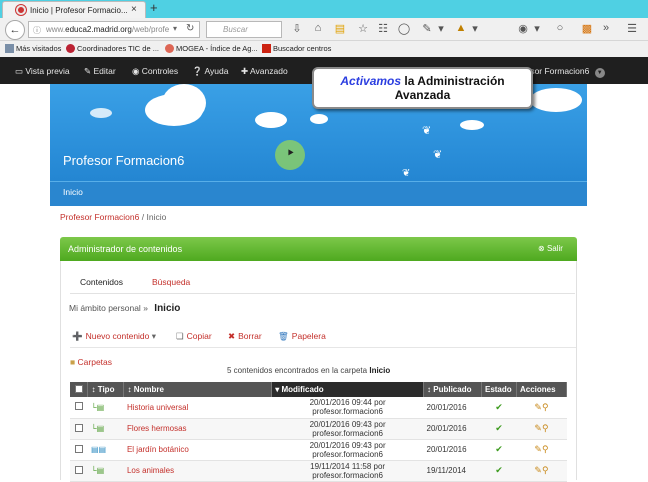 The width and height of the screenshot is (648, 482). I want to click on dockbar-help: ❔ Ayuda, so click(210, 71).